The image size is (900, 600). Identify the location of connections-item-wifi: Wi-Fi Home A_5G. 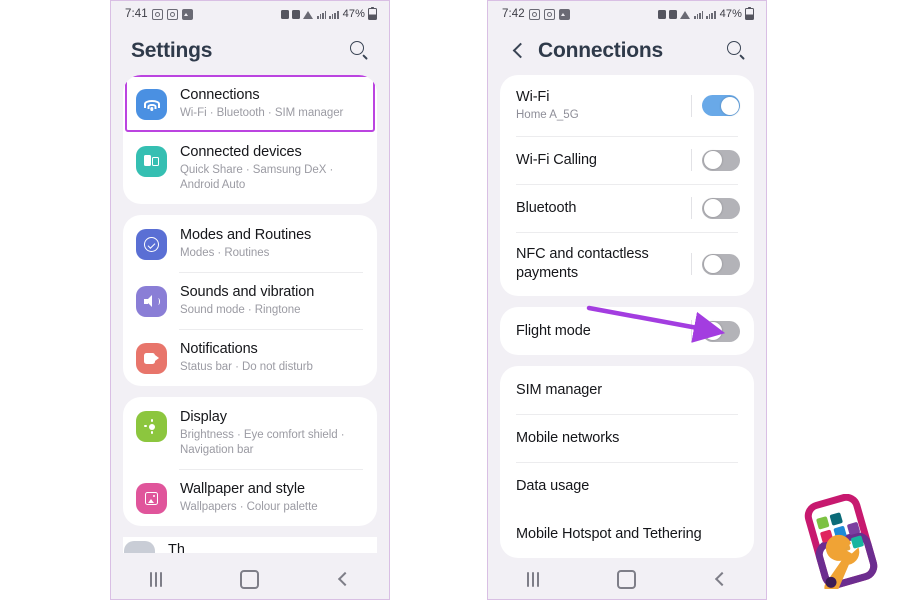
(627, 105).